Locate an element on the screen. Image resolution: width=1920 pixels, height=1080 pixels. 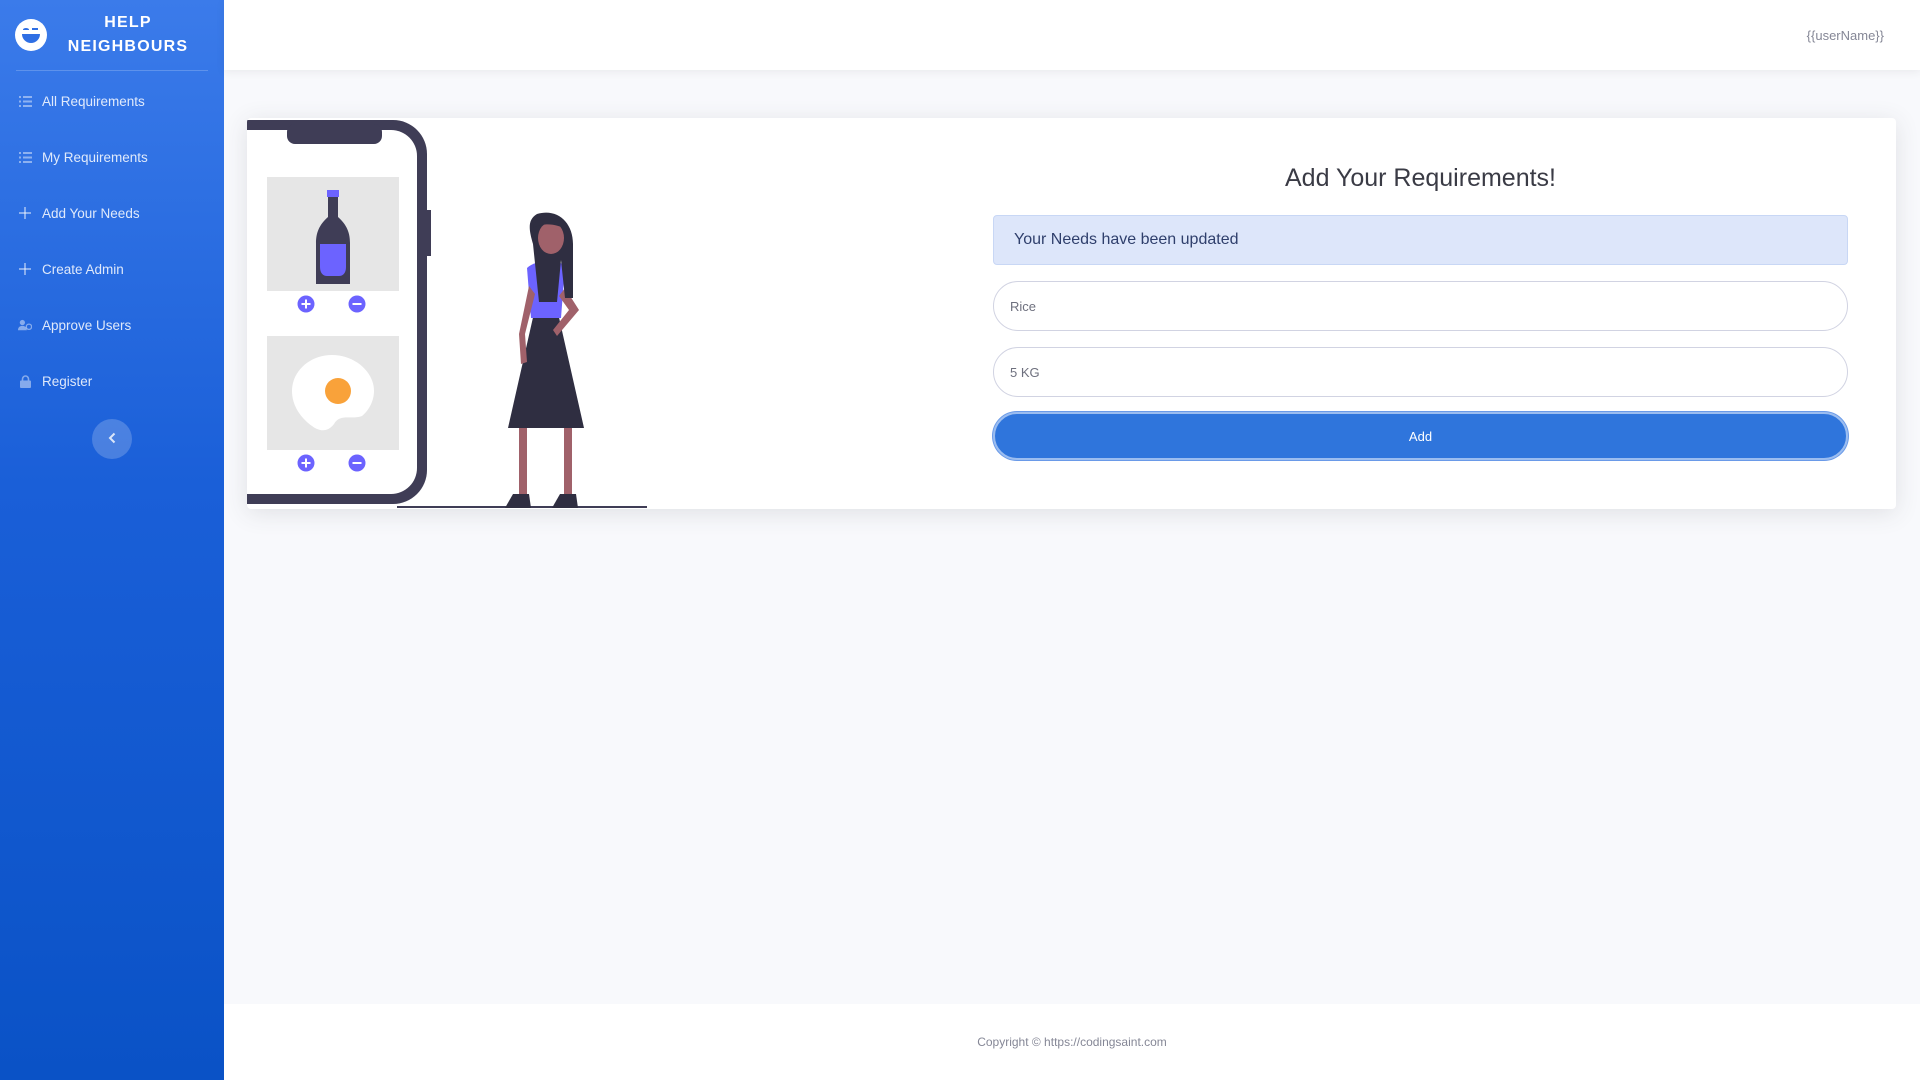
footer: Copyright © https://codingsaint.com is located at coordinates (1072, 1042).